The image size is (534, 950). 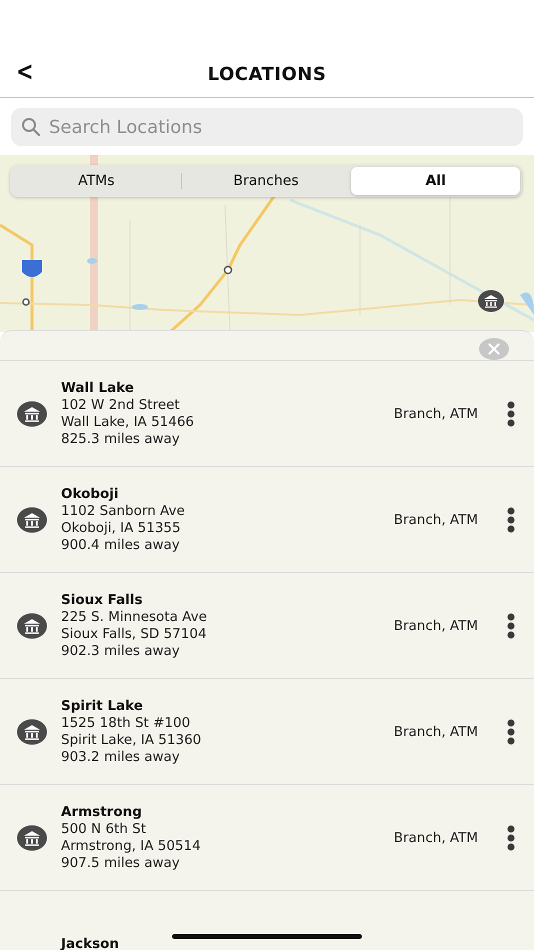 What do you see at coordinates (435, 181) in the screenshot?
I see `filter-tab: All` at bounding box center [435, 181].